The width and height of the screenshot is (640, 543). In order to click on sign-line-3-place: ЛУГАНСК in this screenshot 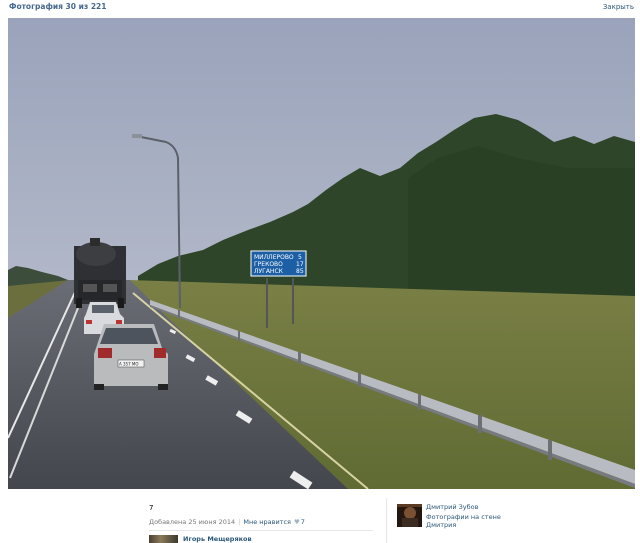, I will do `click(269, 271)`.